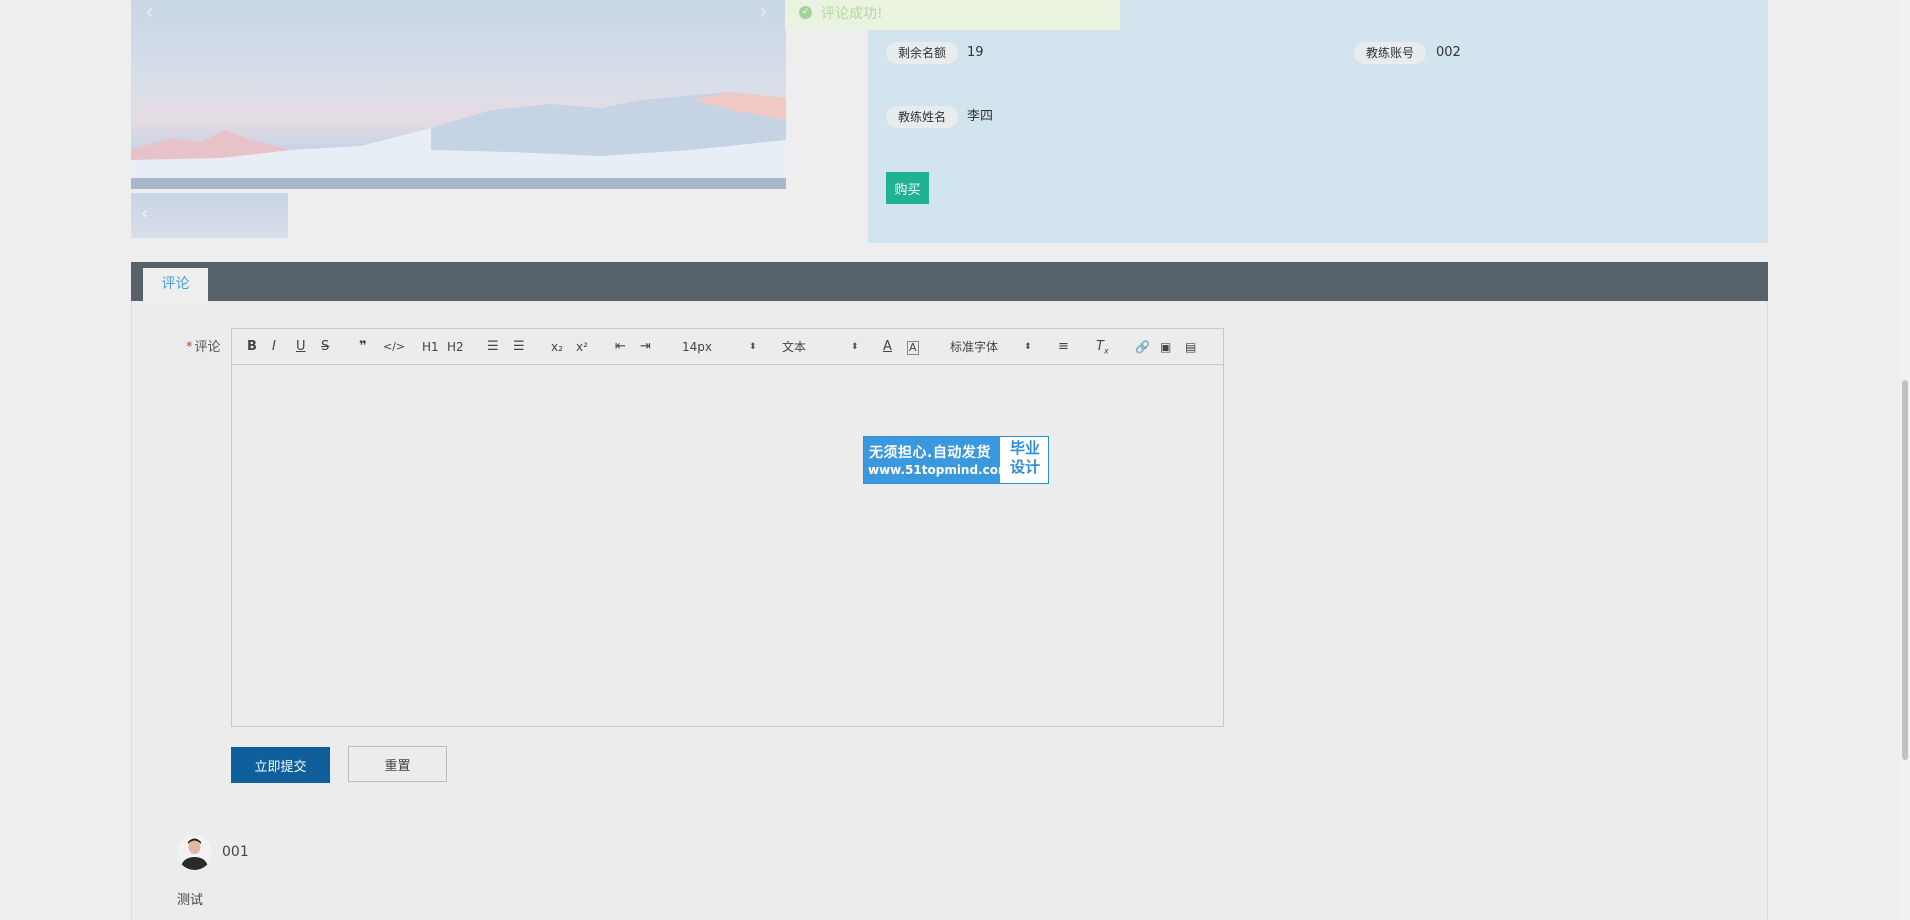 The image size is (1910, 920). I want to click on toast-message: 评论成功!, so click(852, 14).